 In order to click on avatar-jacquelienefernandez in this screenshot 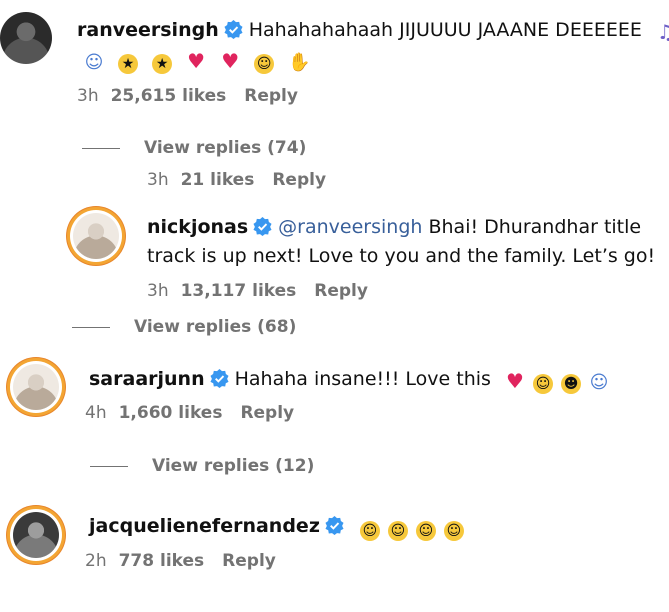, I will do `click(36, 535)`.